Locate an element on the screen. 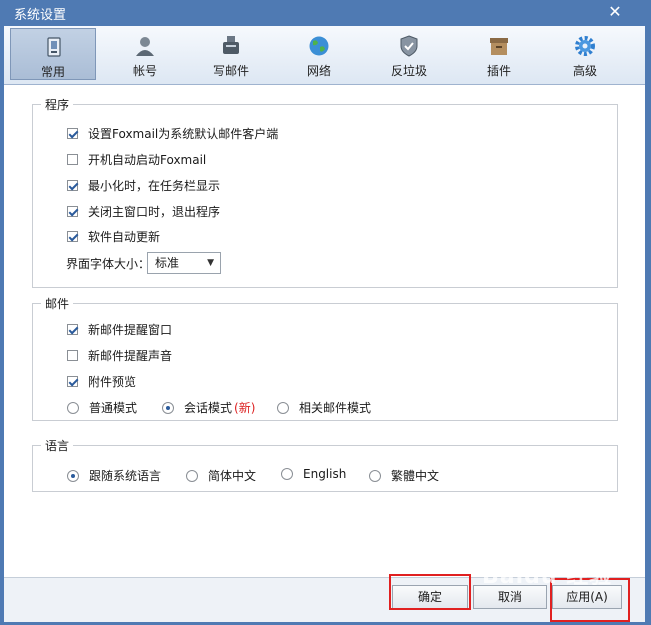 The width and height of the screenshot is (651, 625). tab-compose: 写邮件 is located at coordinates (231, 54).